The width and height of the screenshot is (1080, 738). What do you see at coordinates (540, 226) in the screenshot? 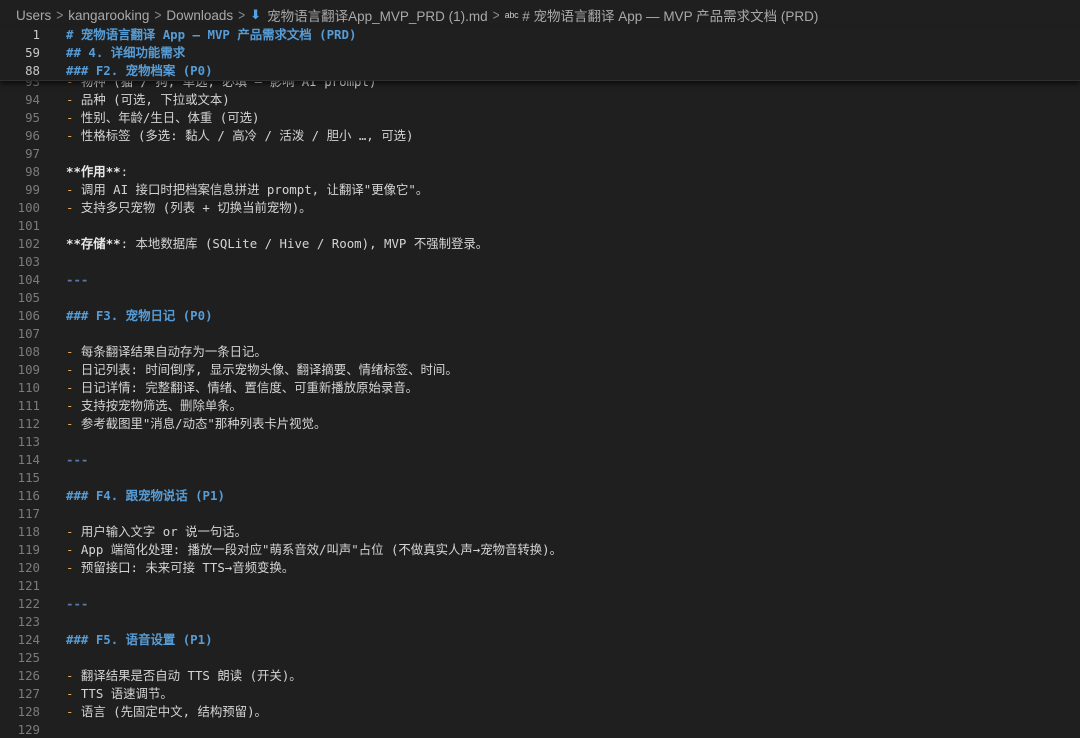
I see `code-line: 101` at bounding box center [540, 226].